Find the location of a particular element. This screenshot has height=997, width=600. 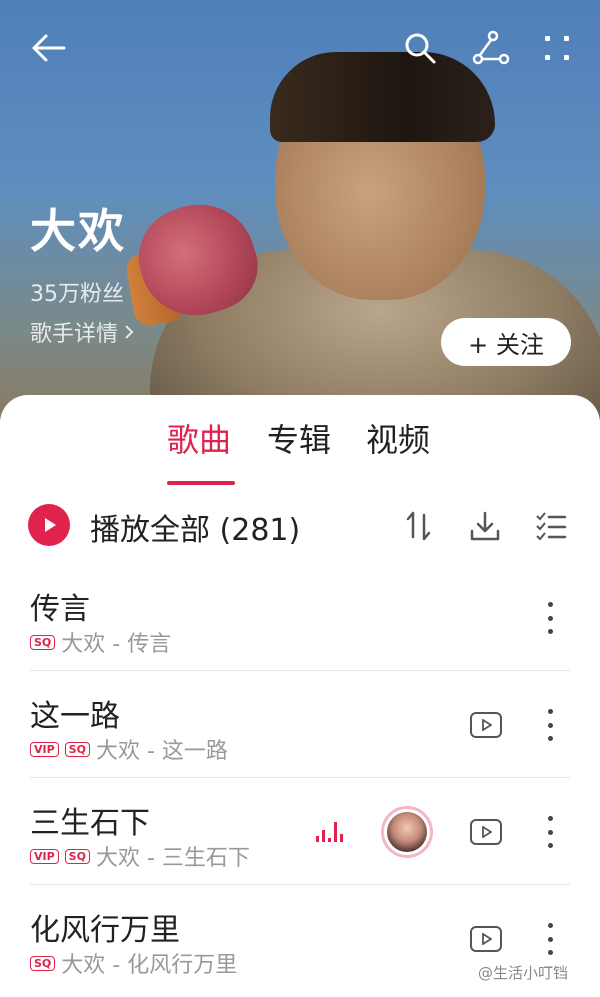

play-all-label: 播放全部 (281) is located at coordinates (195, 527).